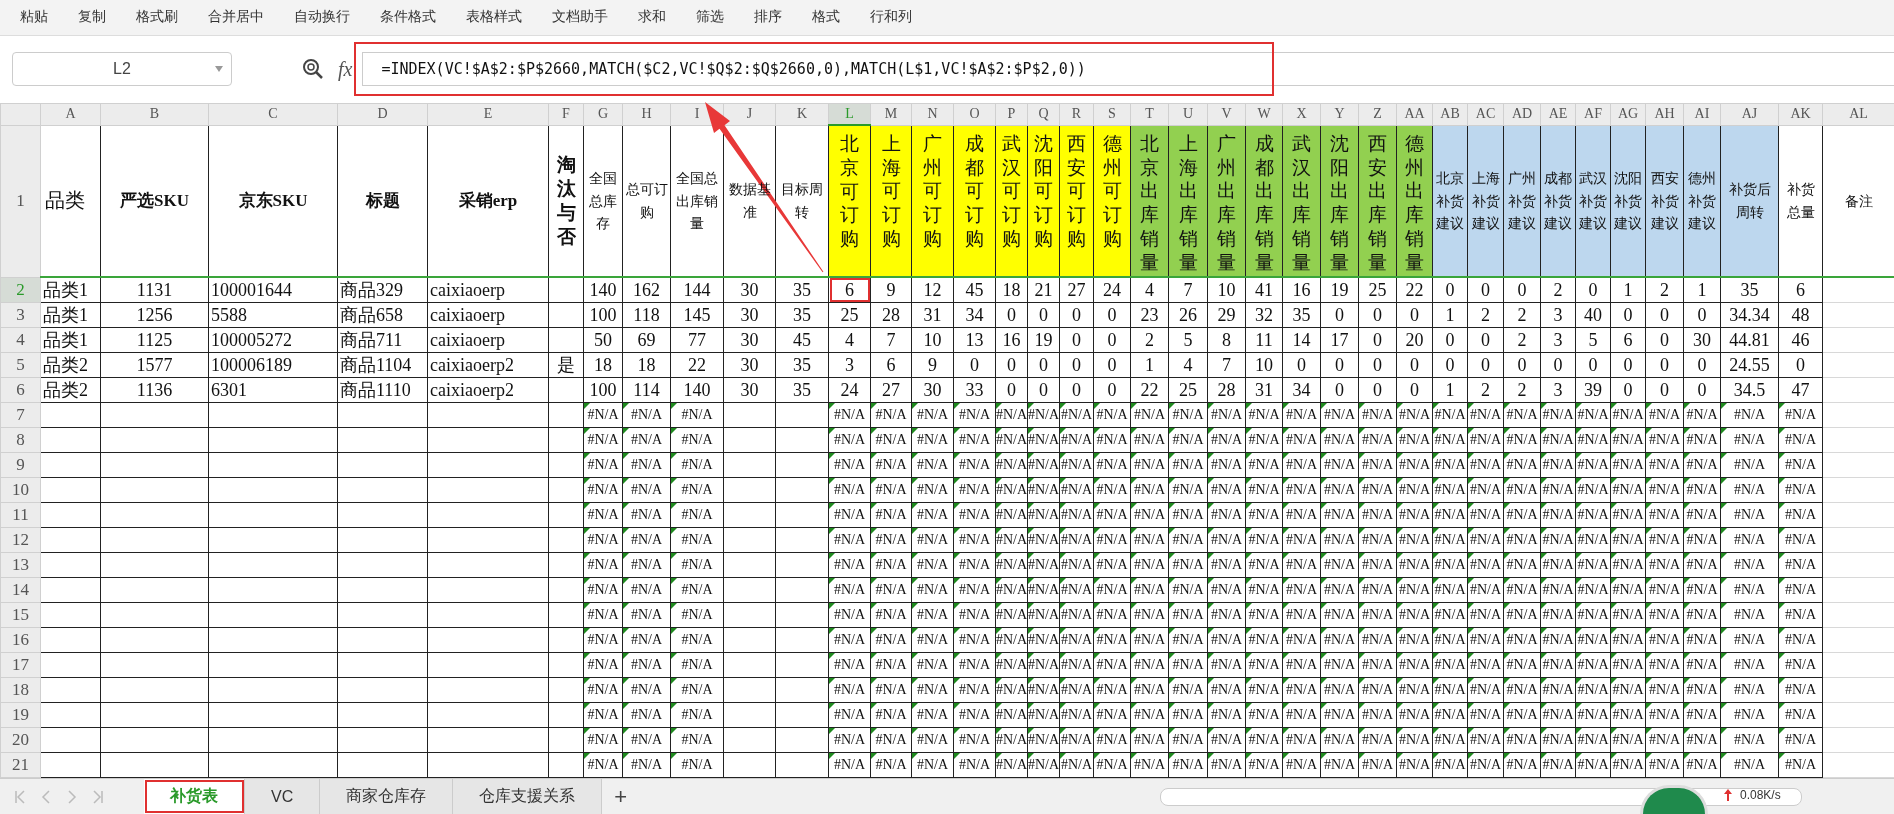 The width and height of the screenshot is (1894, 814). What do you see at coordinates (20, 465) in the screenshot?
I see `row-header: 9` at bounding box center [20, 465].